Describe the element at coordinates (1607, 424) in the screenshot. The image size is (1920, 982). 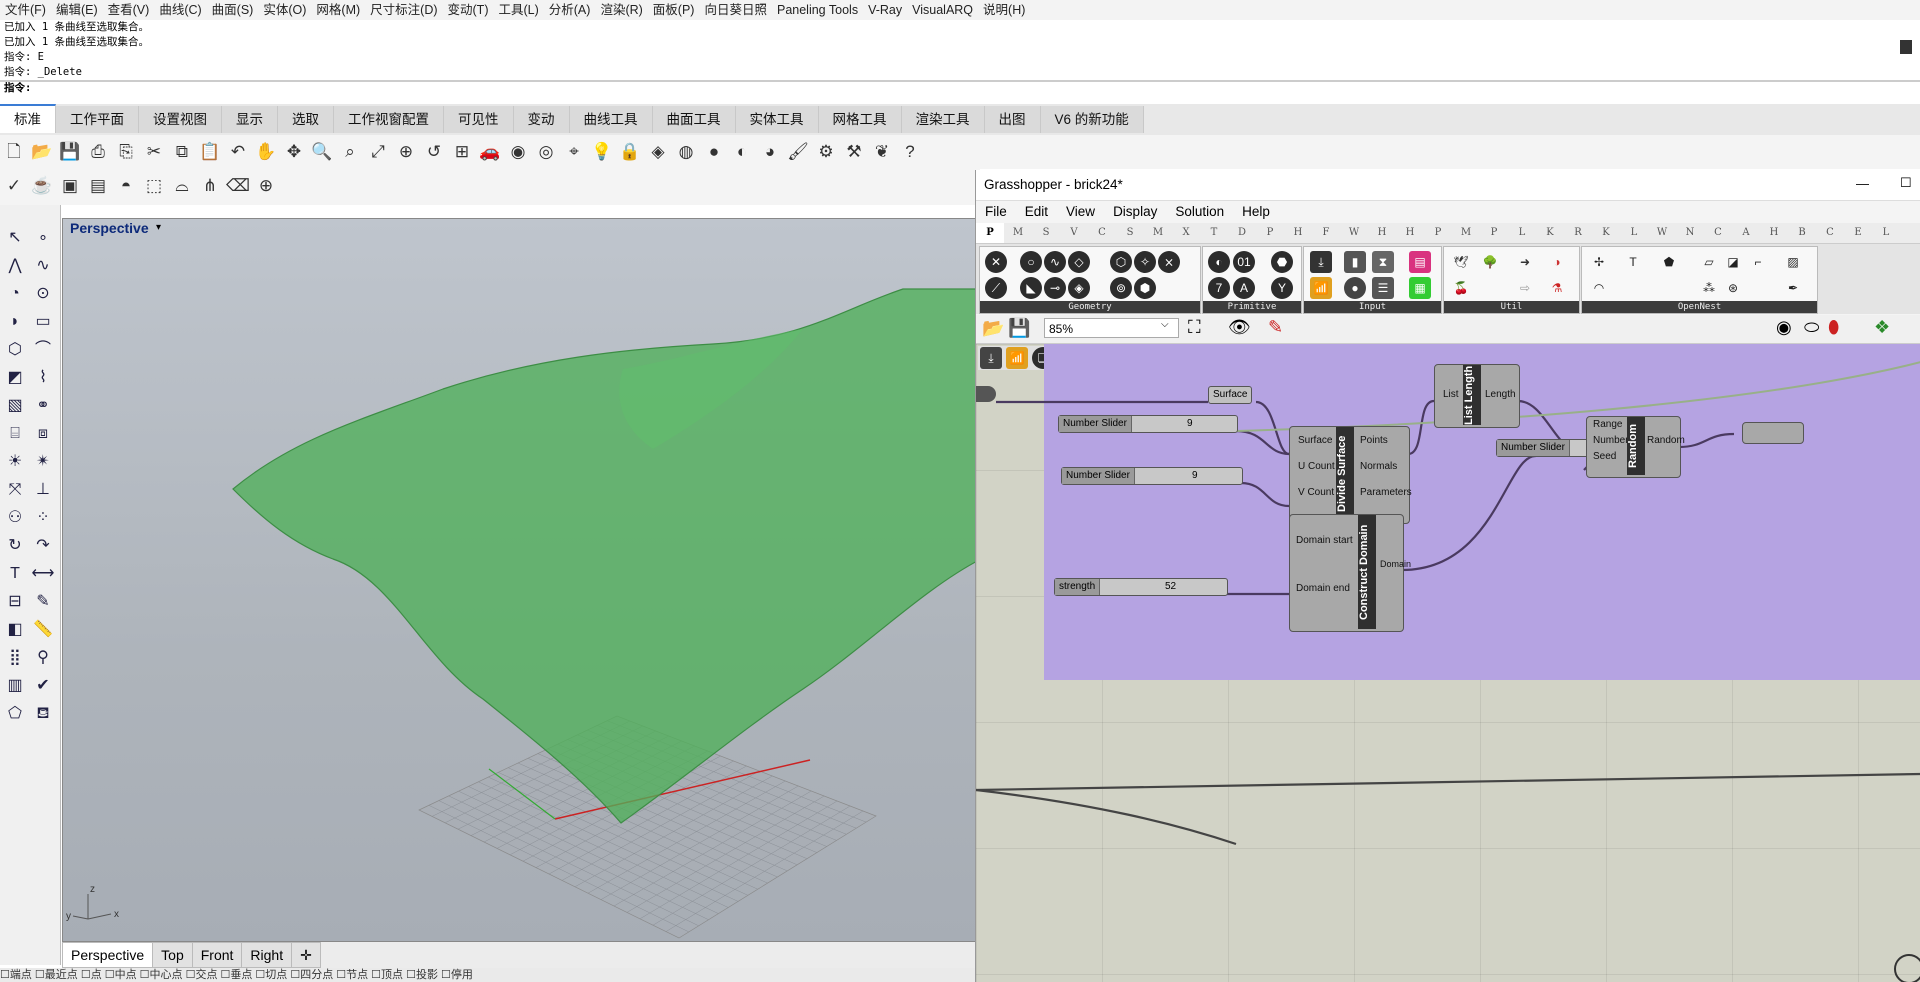
I see `input-port: Range` at that location.